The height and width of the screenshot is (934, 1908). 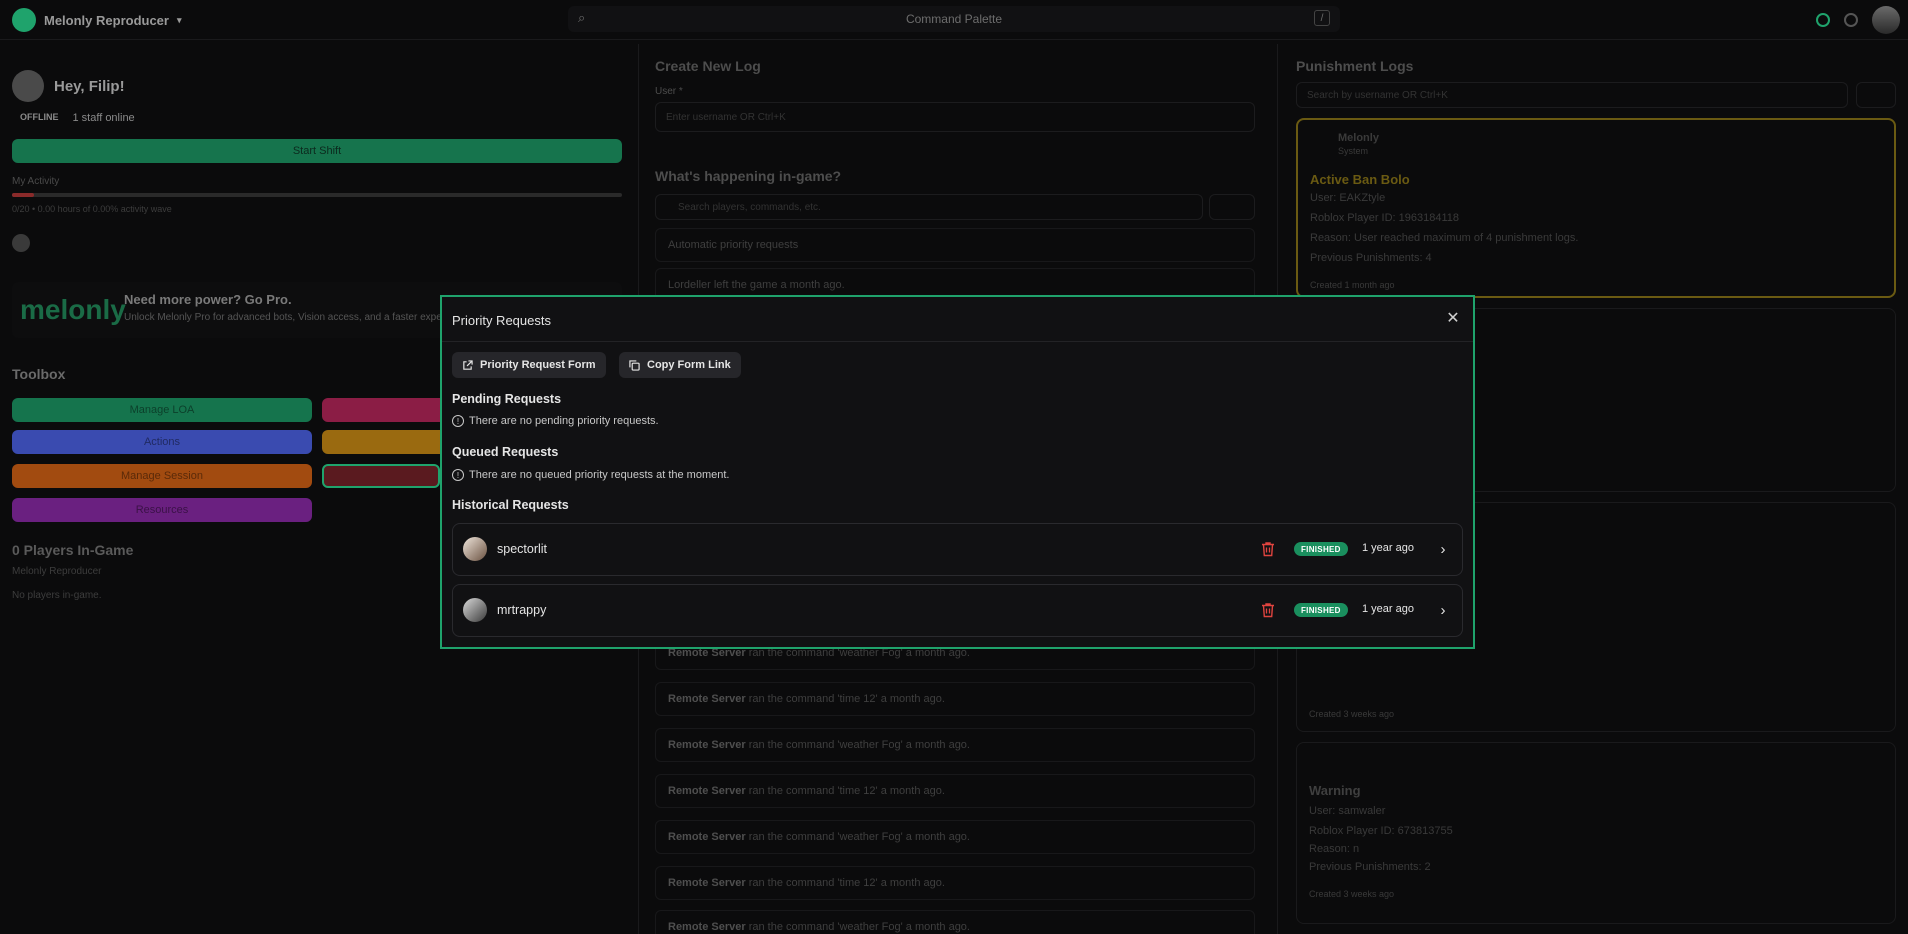 What do you see at coordinates (501, 320) in the screenshot?
I see `modal-title: Priority Requests` at bounding box center [501, 320].